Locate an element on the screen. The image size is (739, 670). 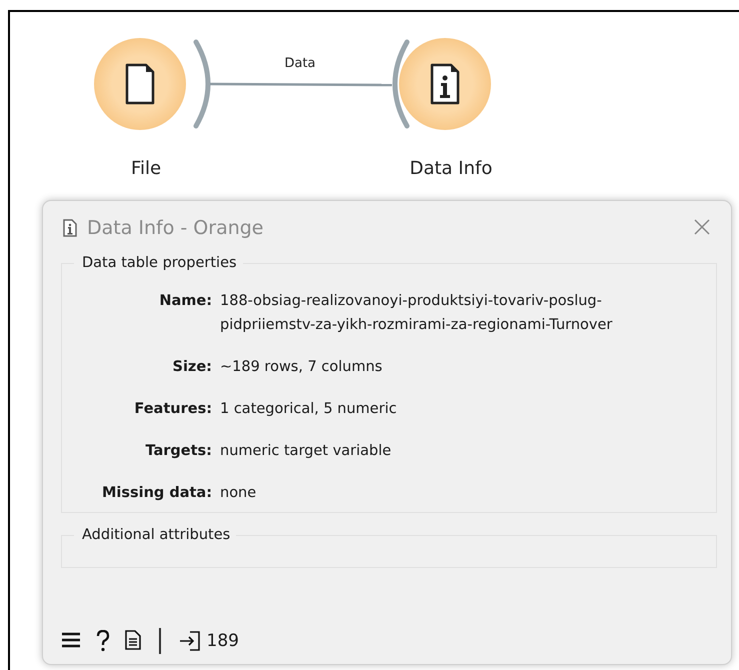
link-line is located at coordinates (301, 84).